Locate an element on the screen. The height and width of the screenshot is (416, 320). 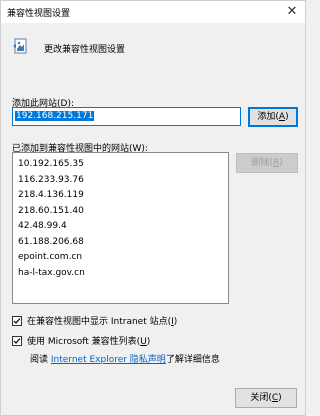
privacy-info: 阅读 Internet Explorer 隐私声明了解详细信息 is located at coordinates (125, 360).